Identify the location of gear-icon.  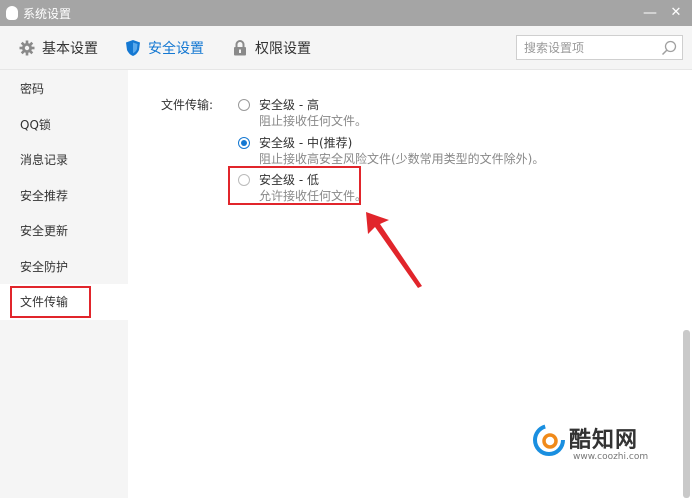
(27, 48).